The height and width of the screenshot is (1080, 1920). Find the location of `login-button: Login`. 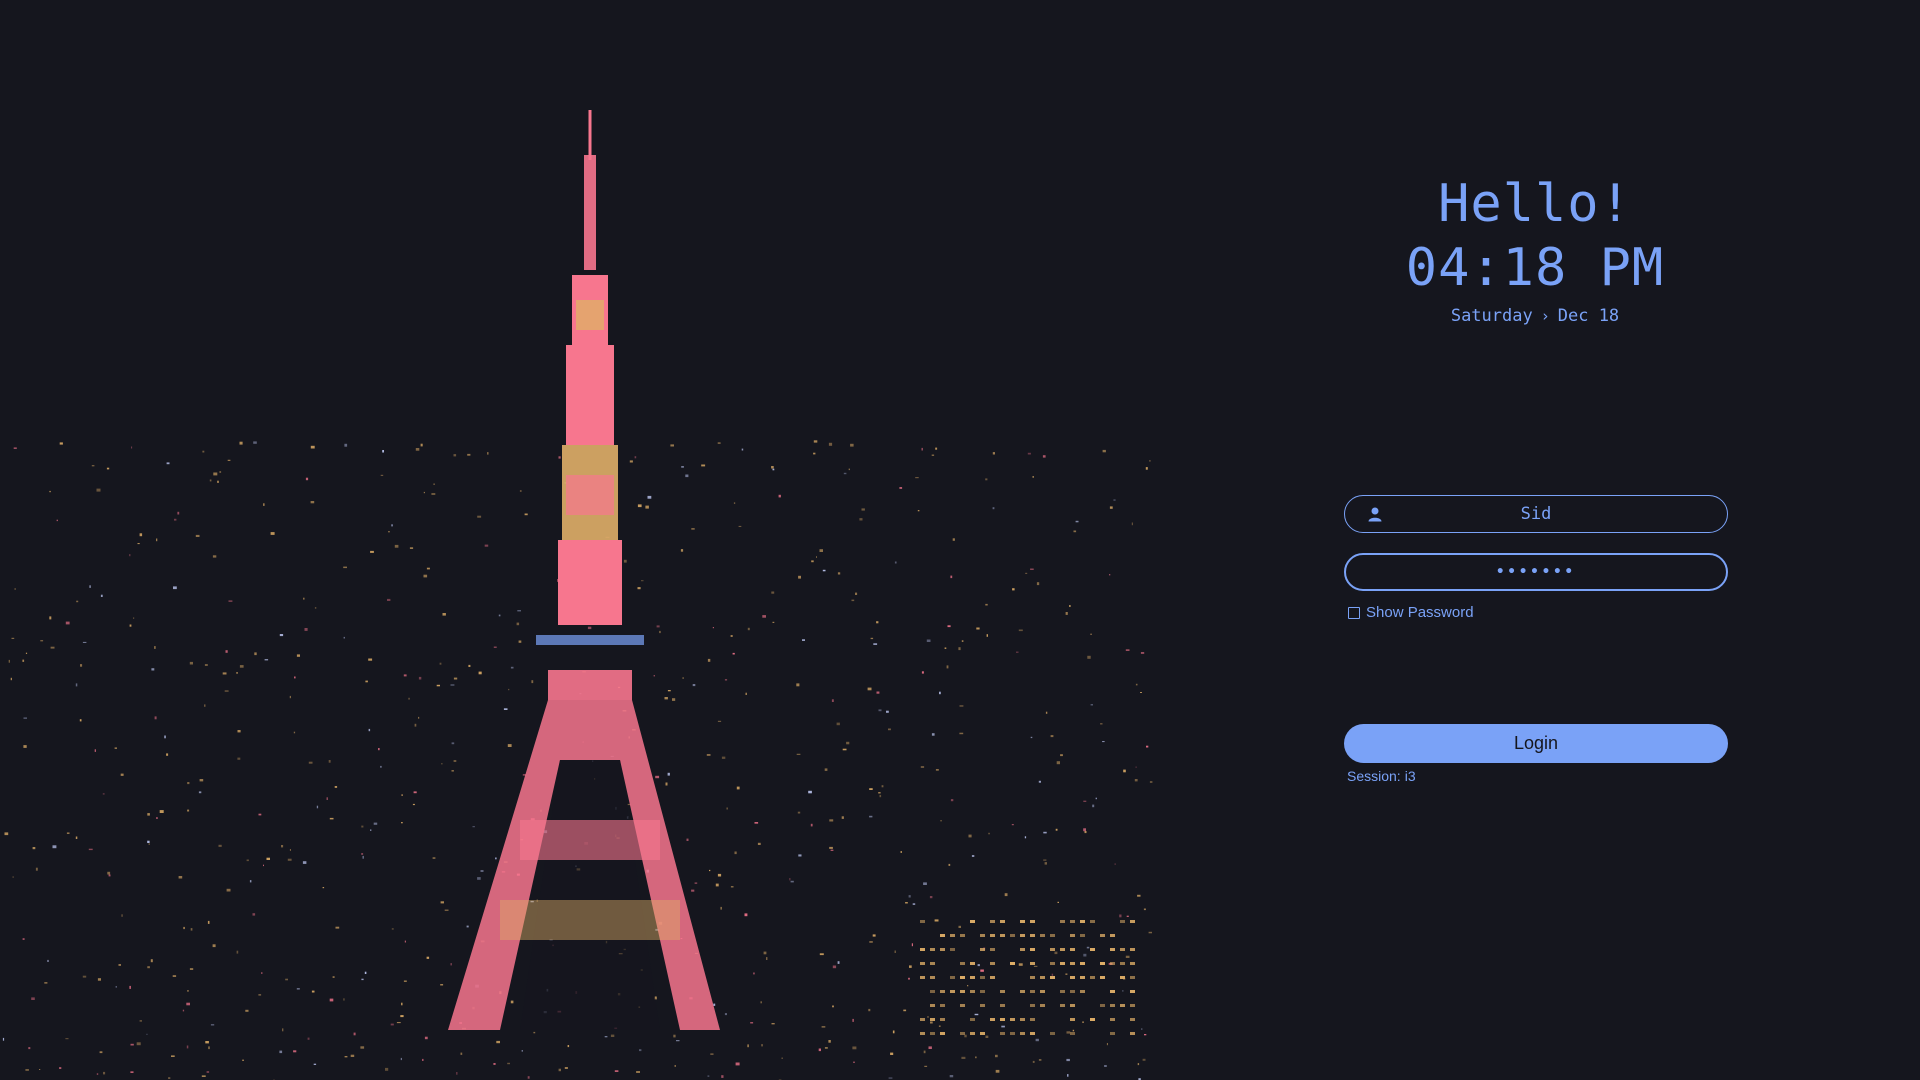

login-button: Login is located at coordinates (1536, 743).